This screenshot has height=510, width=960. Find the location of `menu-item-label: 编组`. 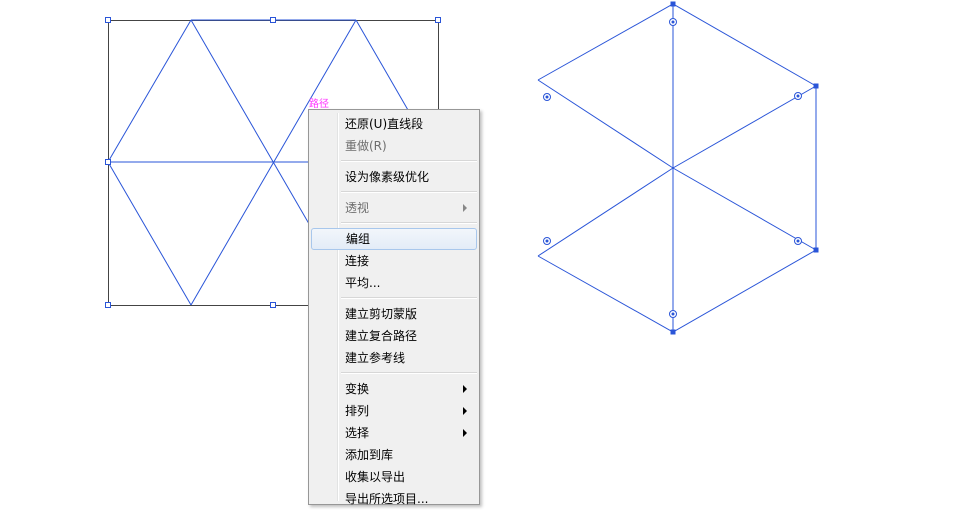

menu-item-label: 编组 is located at coordinates (358, 239).